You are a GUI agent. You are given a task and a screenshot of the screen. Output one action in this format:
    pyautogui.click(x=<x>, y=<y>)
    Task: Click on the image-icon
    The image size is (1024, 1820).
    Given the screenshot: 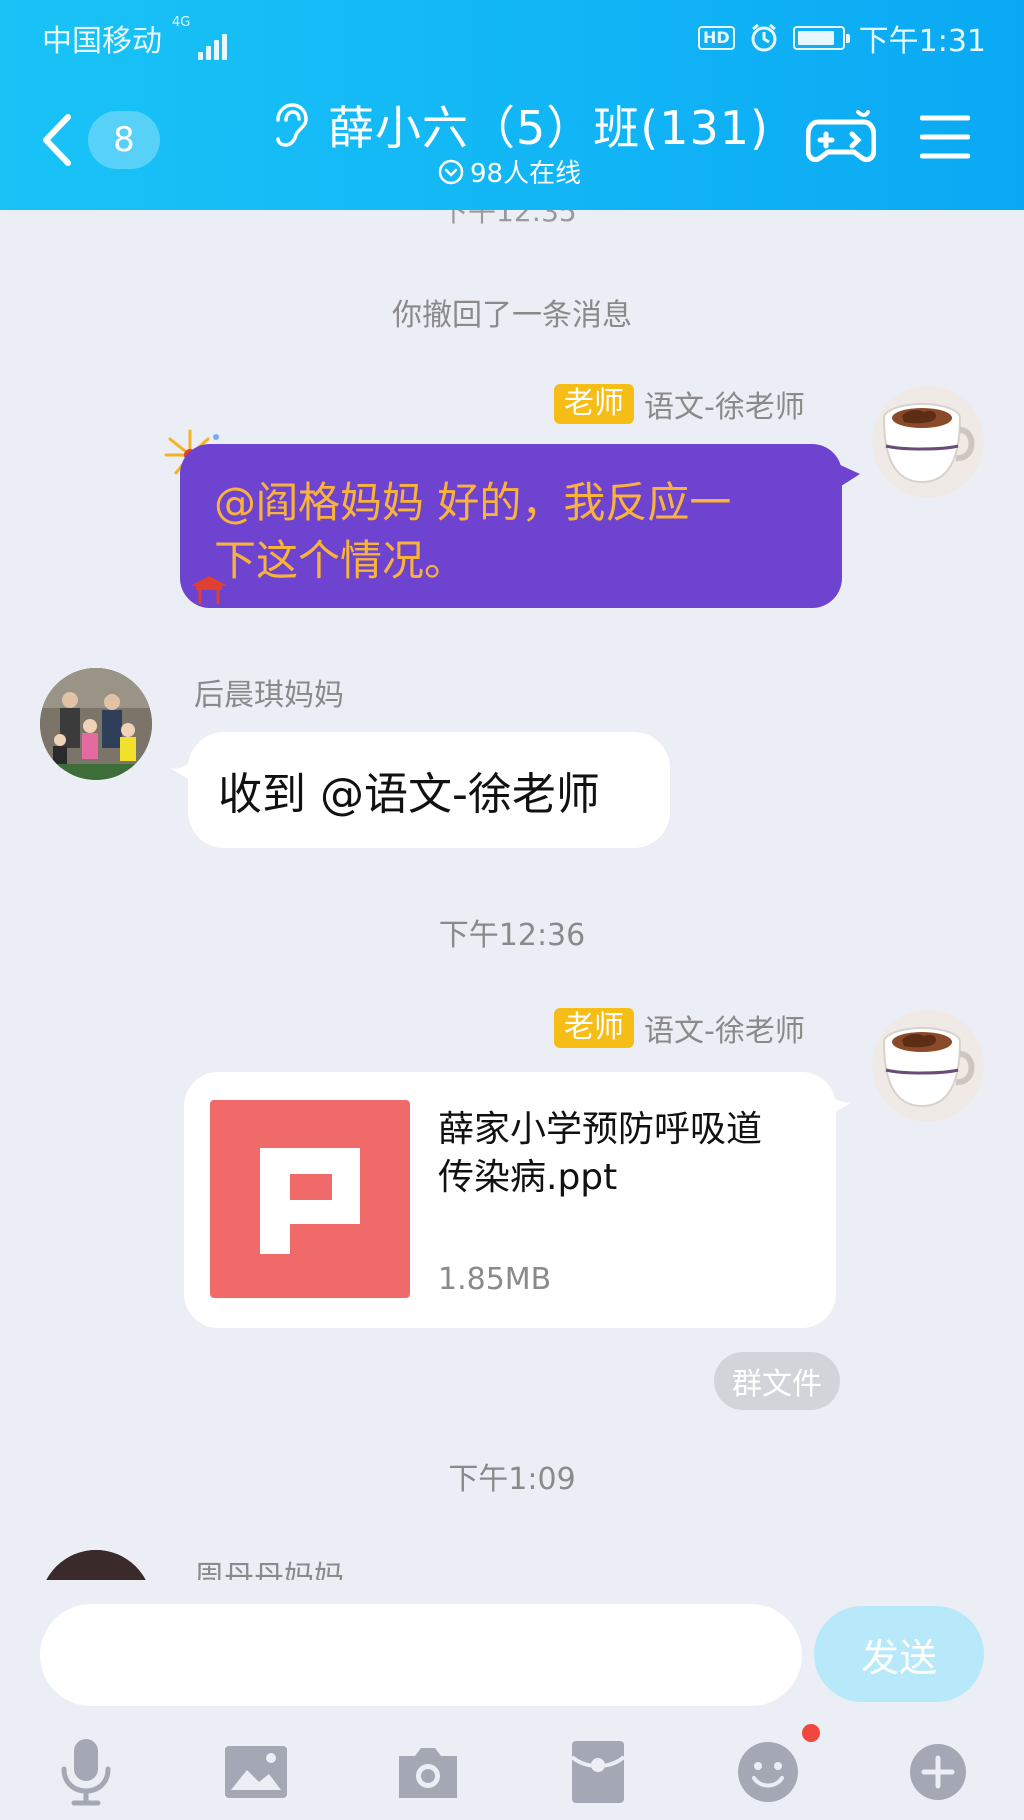 What is the action you would take?
    pyautogui.click(x=256, y=1772)
    